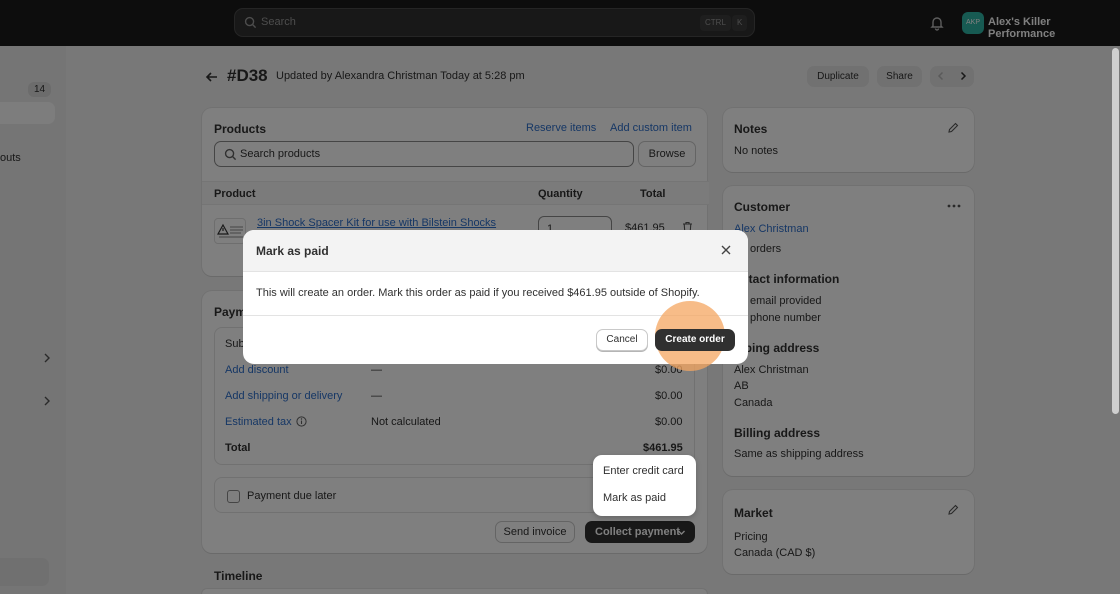 The width and height of the screenshot is (1120, 594). What do you see at coordinates (695, 340) in the screenshot?
I see `create-order-button: Create order` at bounding box center [695, 340].